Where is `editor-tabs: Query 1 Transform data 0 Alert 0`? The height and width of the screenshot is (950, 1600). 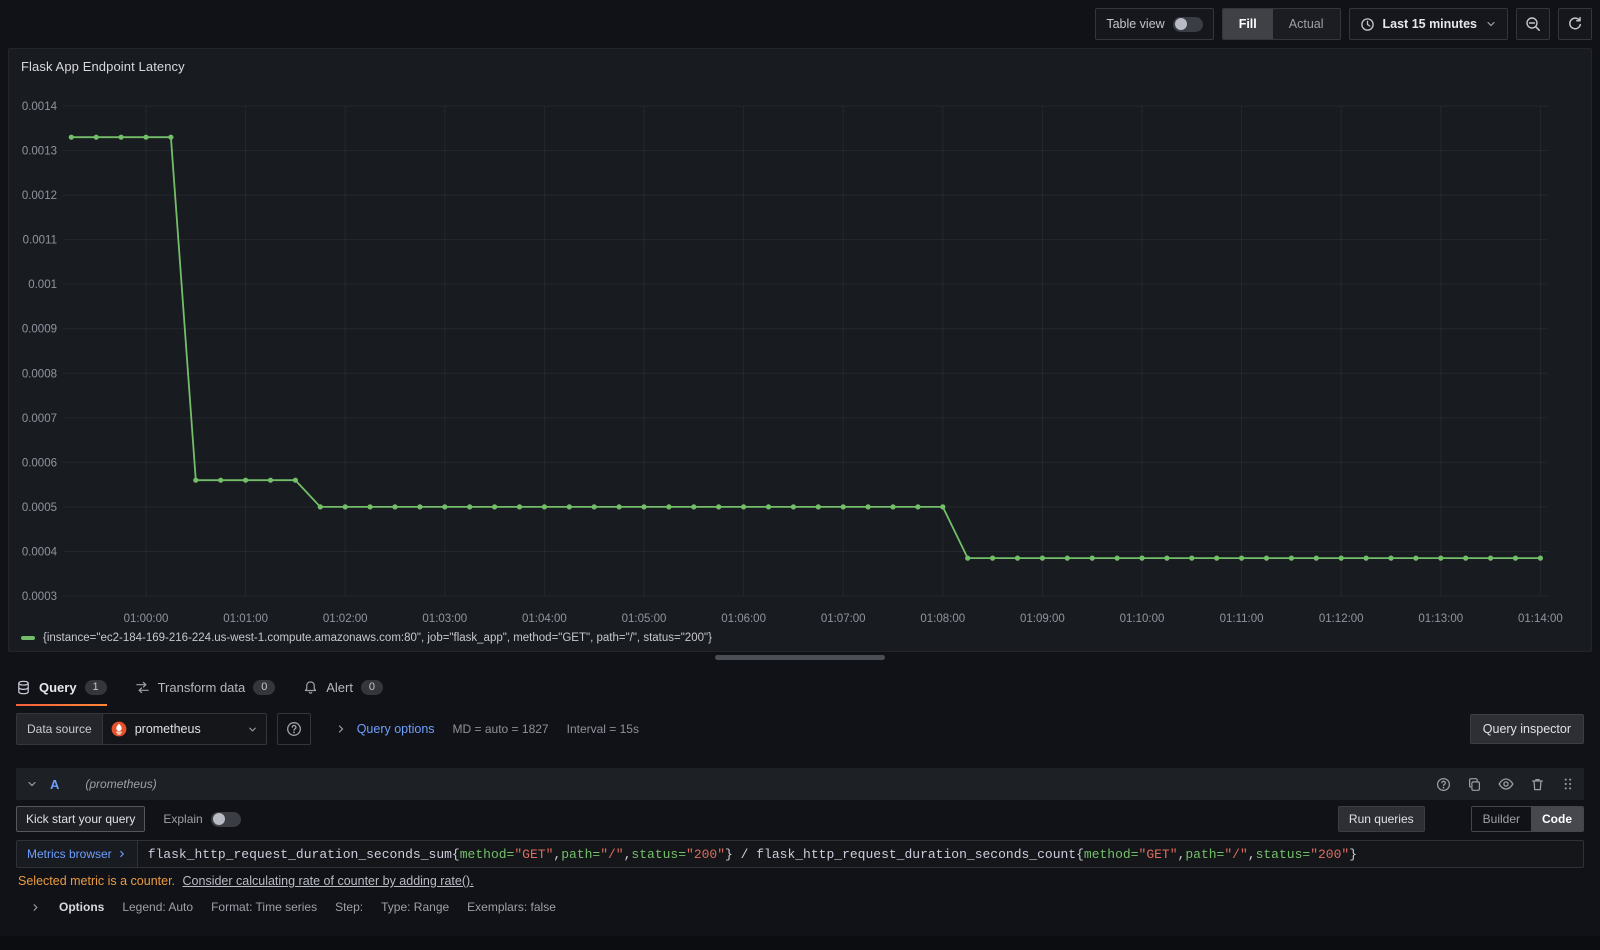
editor-tabs: Query 1 Transform data 0 Alert 0 is located at coordinates (199, 687).